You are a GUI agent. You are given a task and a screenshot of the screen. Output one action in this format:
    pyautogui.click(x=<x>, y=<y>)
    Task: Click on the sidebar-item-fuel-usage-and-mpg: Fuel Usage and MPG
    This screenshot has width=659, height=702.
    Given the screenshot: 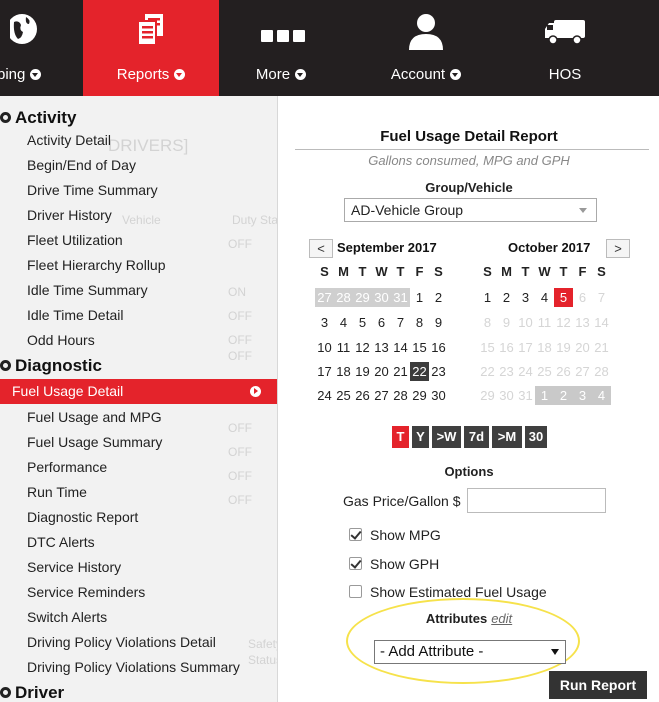 What is the action you would take?
    pyautogui.click(x=138, y=417)
    